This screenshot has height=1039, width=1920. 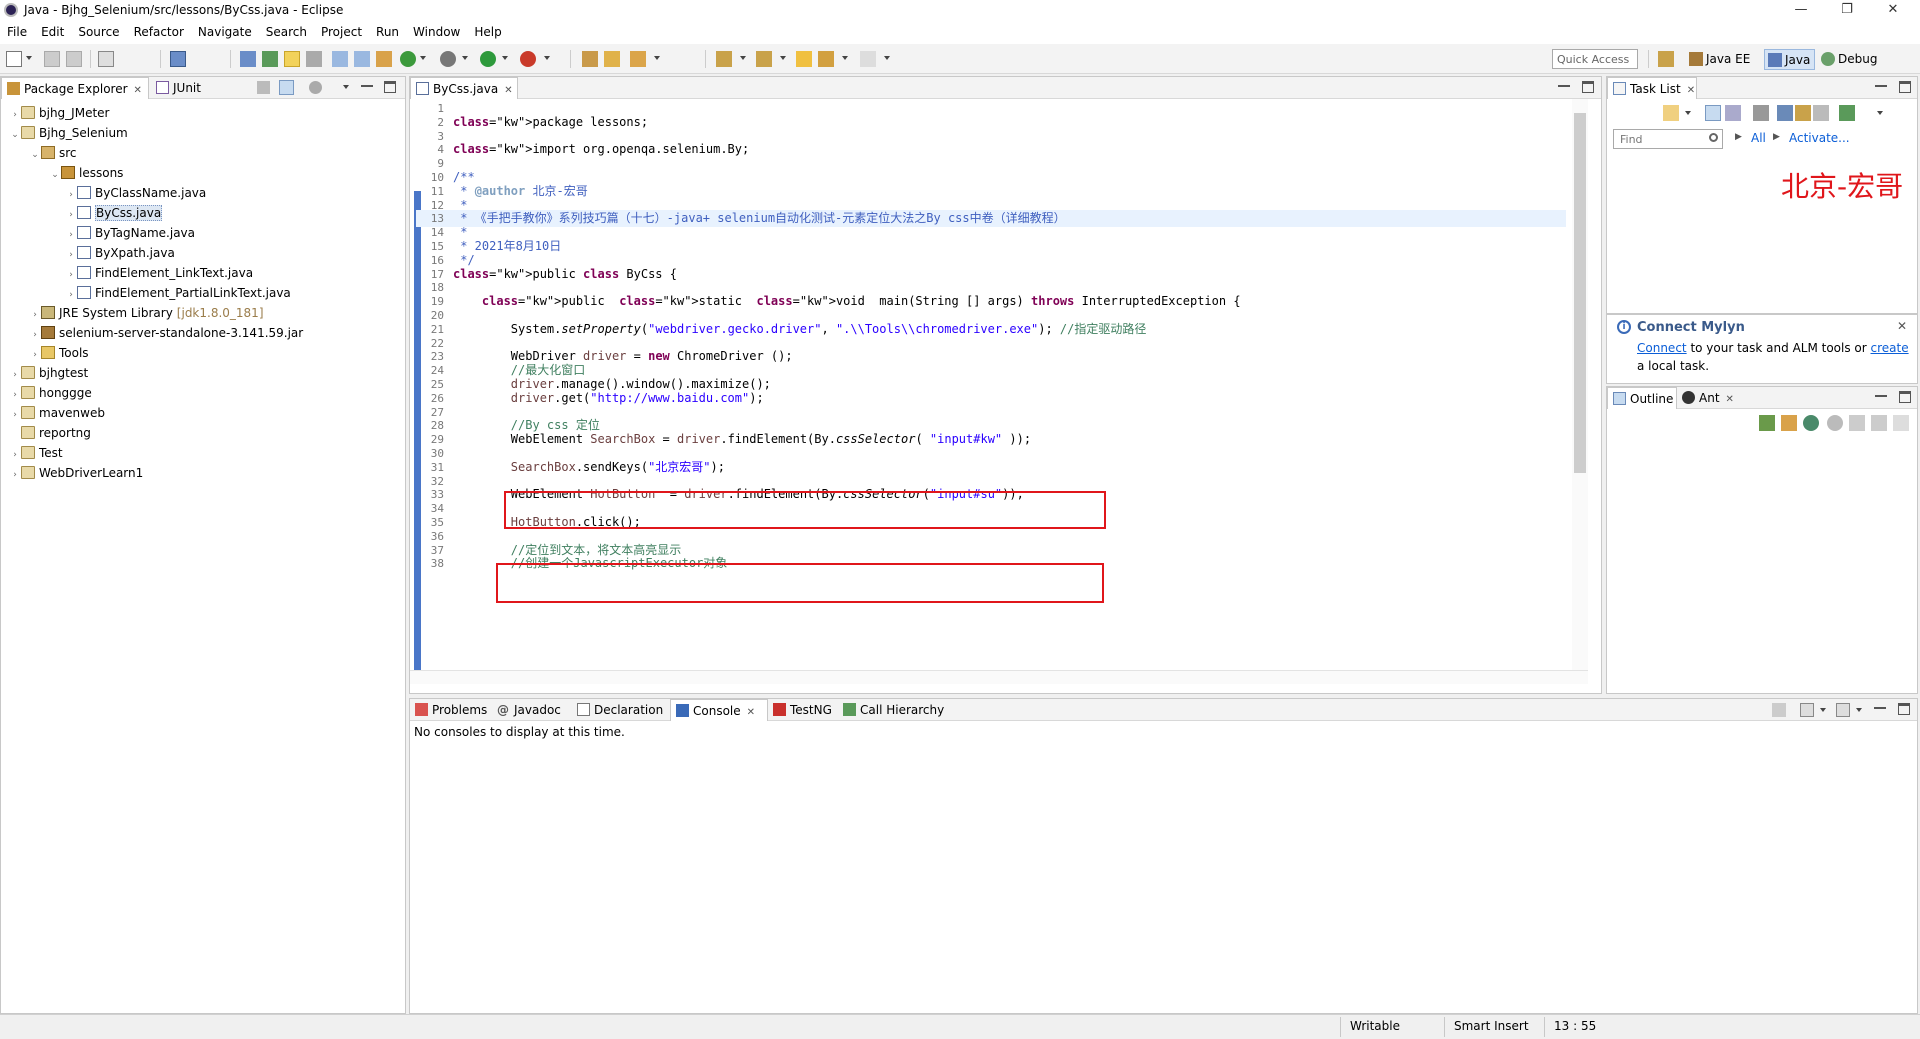 I want to click on run-dropdown-icon, so click(x=505, y=58).